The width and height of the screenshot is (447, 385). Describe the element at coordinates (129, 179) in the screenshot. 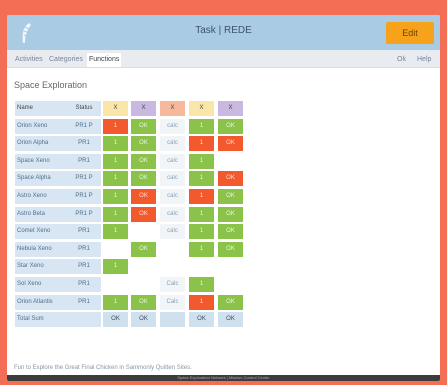

I see `table-row: Space Alpha PR1 P 1 OK calc 1 OK` at that location.